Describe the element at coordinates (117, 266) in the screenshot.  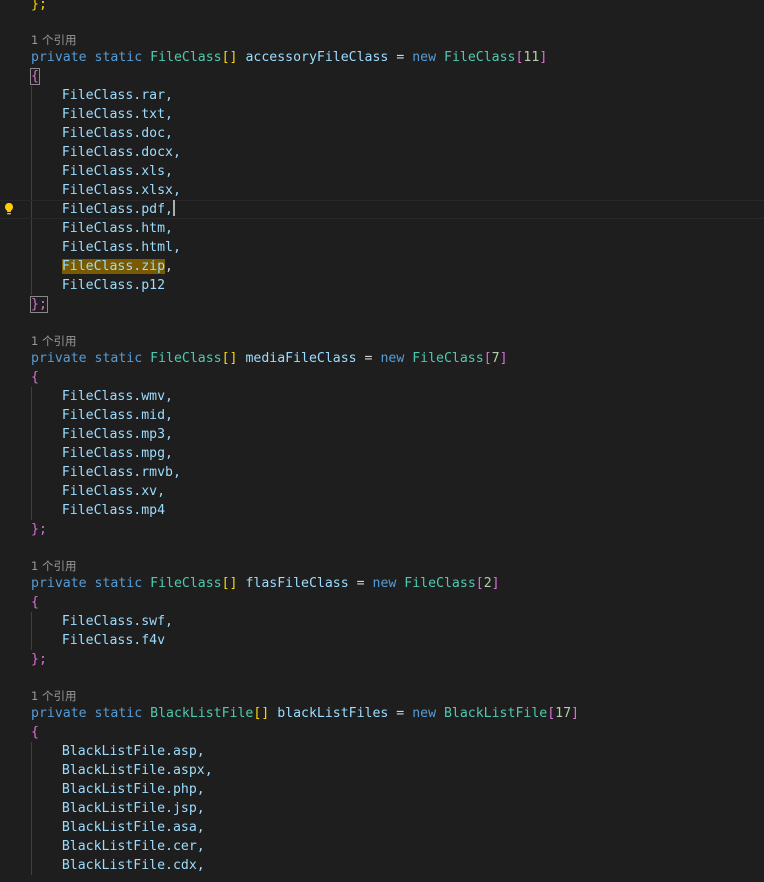
I see `code-text: FileClass.zip,` at that location.